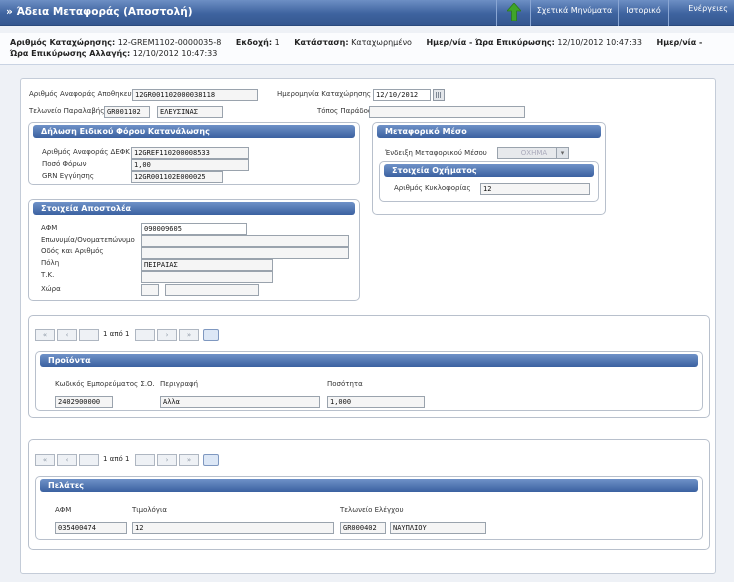 This screenshot has width=734, height=582. What do you see at coordinates (245, 253) in the screenshot?
I see `sender-street-field` at bounding box center [245, 253].